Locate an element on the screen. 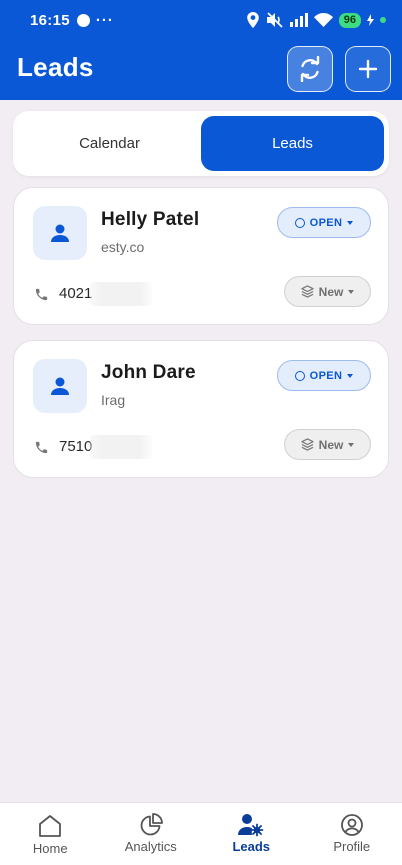 Image resolution: width=402 pixels, height=865 pixels. charging-icon is located at coordinates (370, 20).